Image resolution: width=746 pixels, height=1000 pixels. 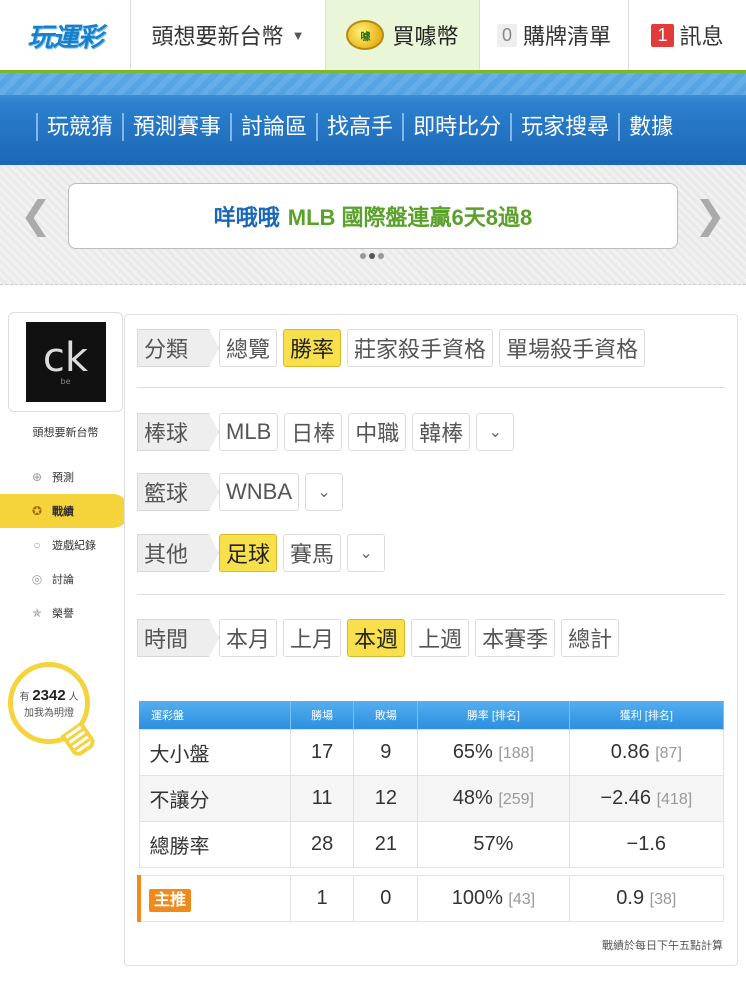 I want to click on filter-this-month: 本月, so click(x=248, y=638).